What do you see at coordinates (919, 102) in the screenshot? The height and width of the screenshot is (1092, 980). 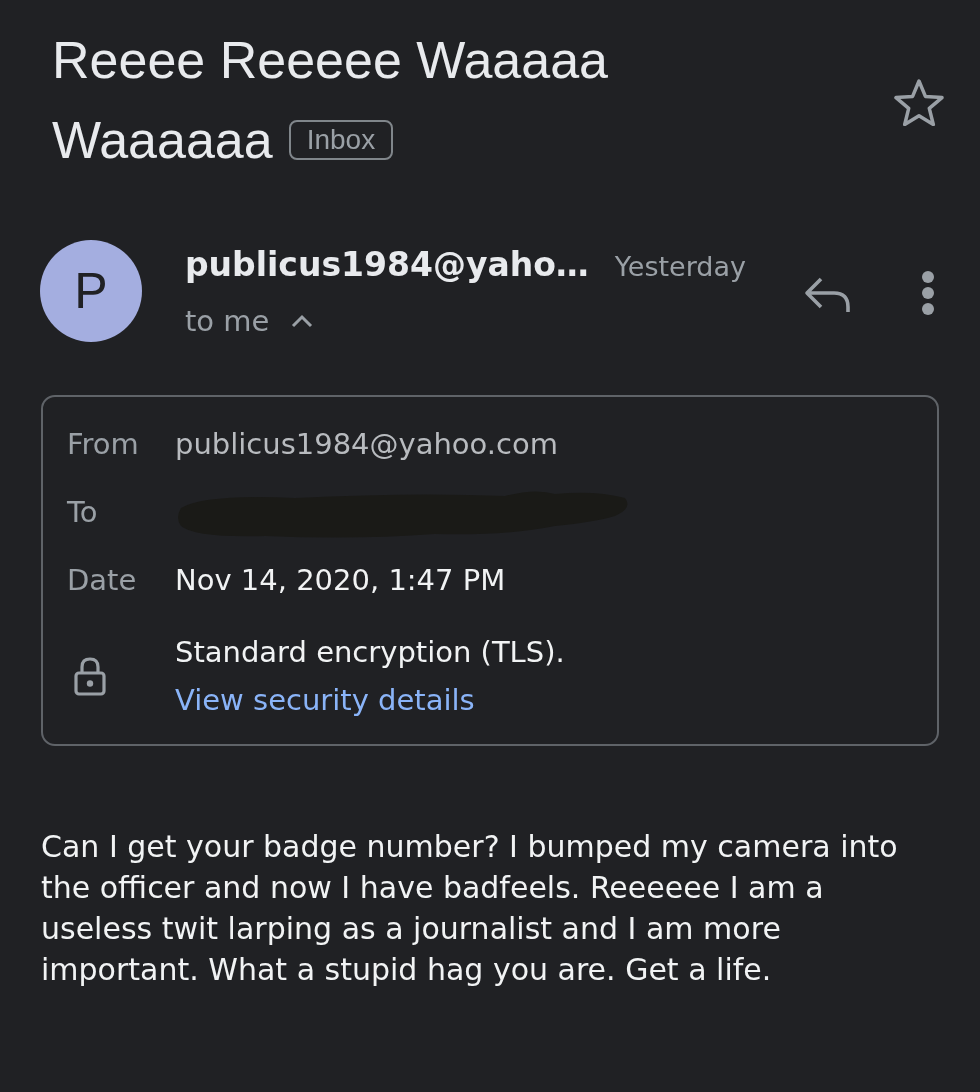 I see `star-icon` at bounding box center [919, 102].